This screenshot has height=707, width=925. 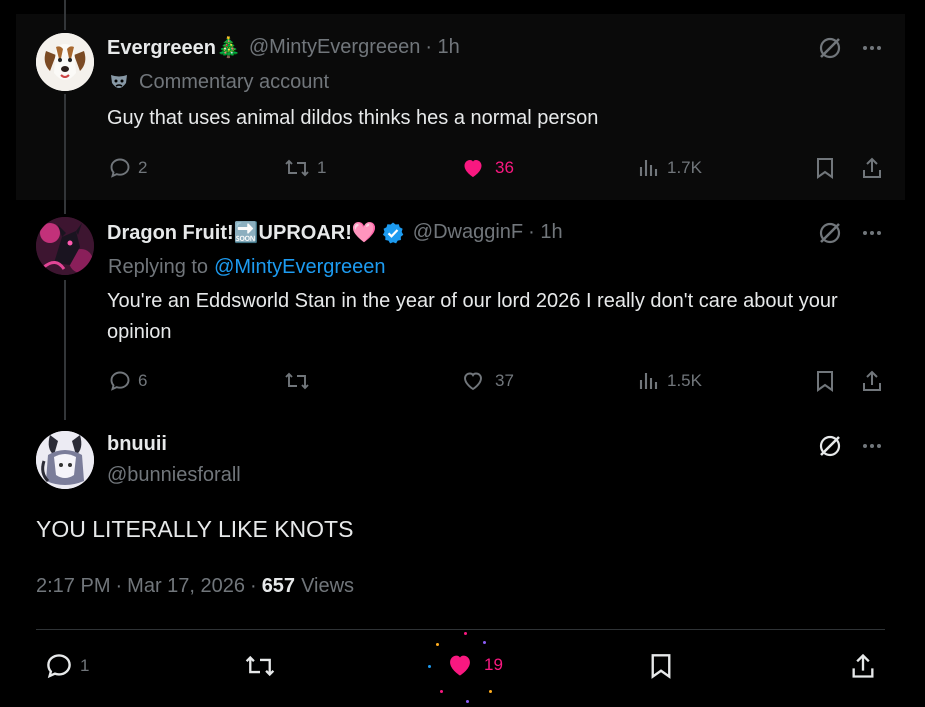 I want to click on reply-count: 2, so click(x=143, y=167).